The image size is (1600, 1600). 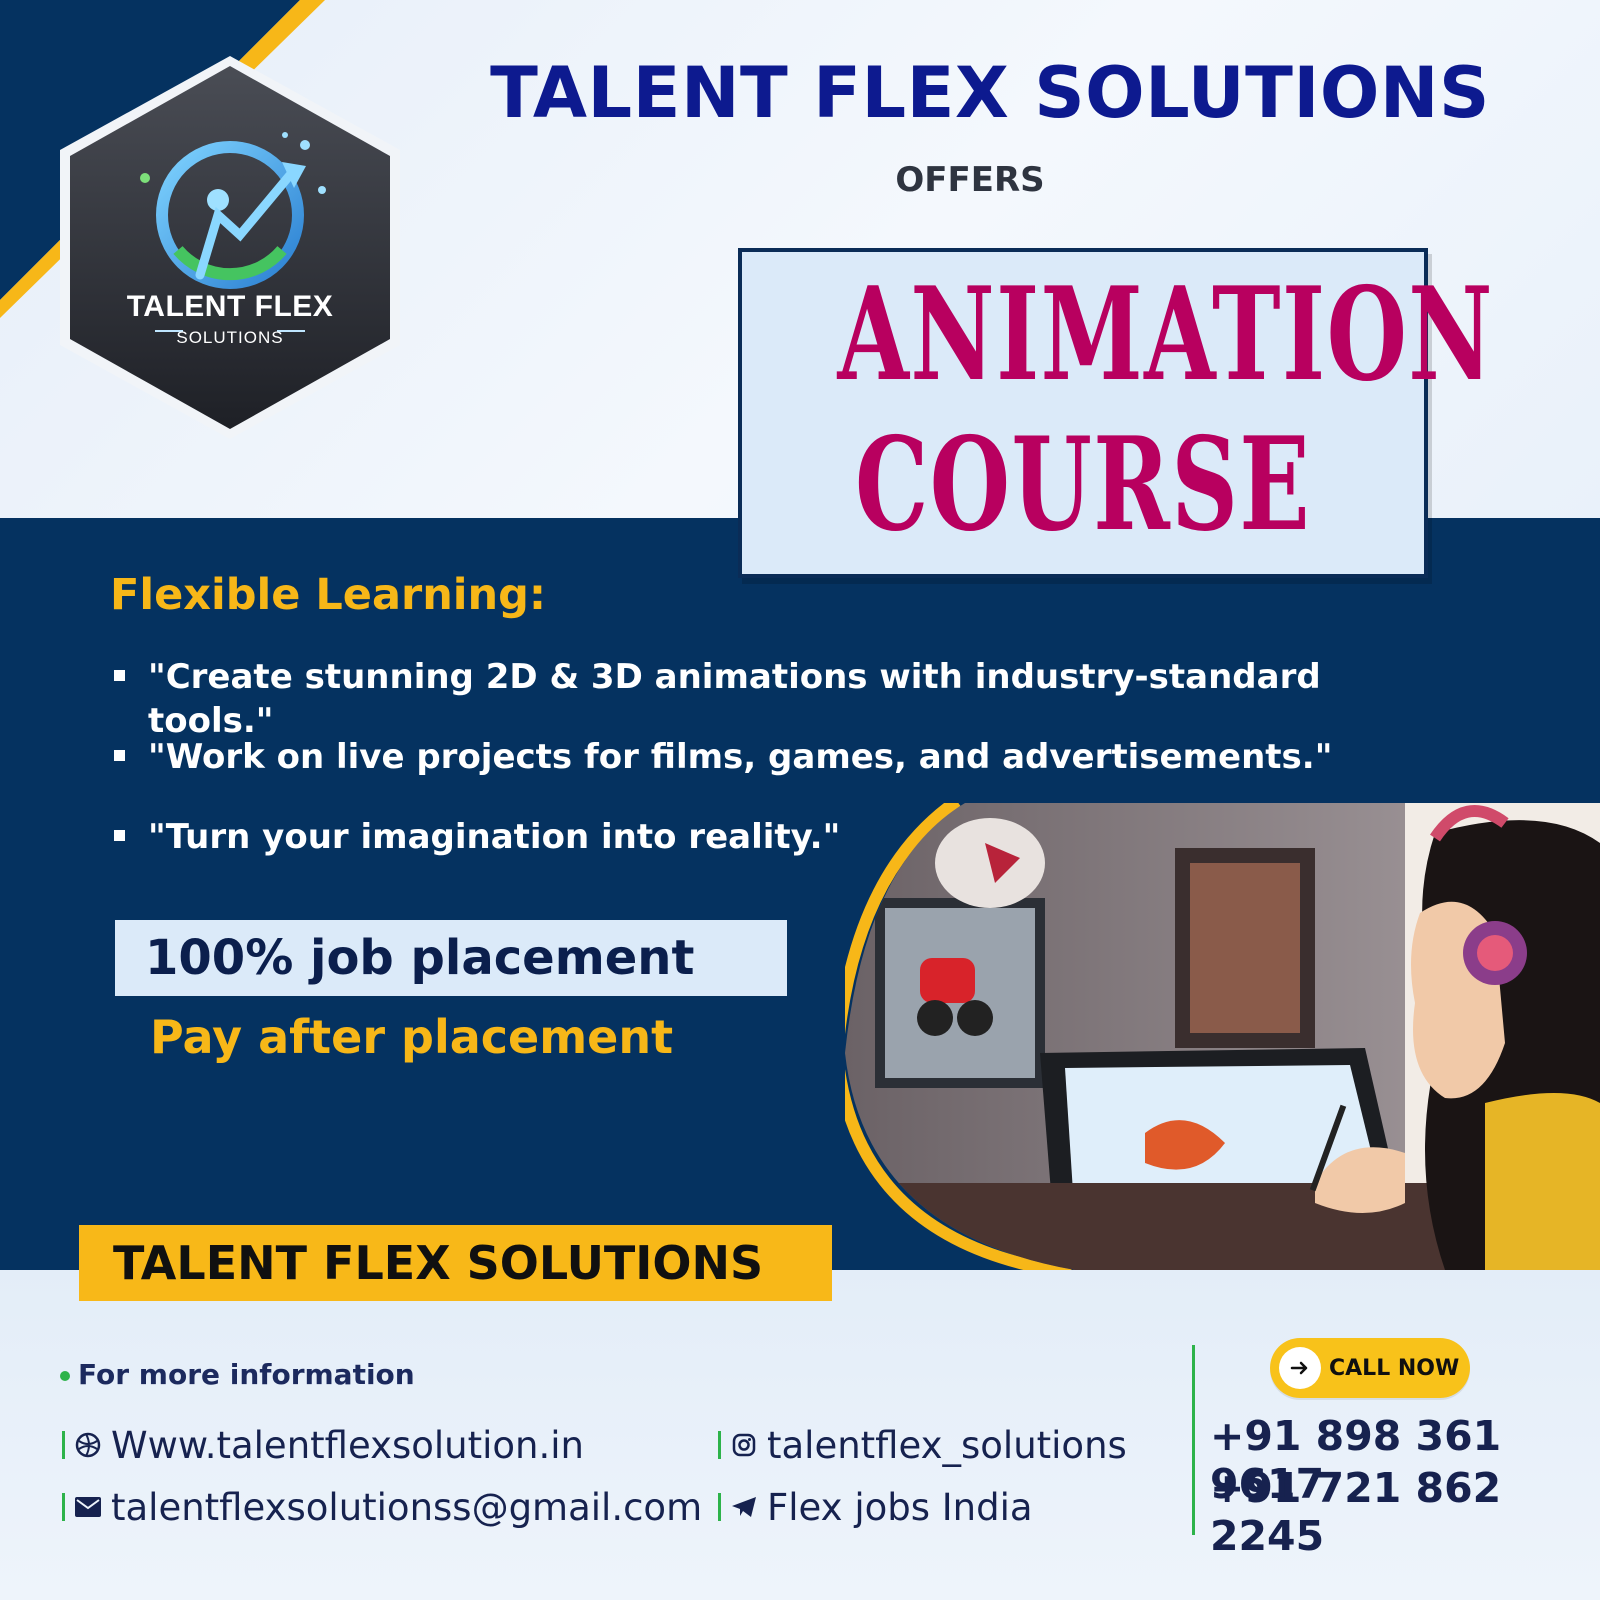 I want to click on website-link: Www.talentflexsolution.in, so click(x=323, y=1445).